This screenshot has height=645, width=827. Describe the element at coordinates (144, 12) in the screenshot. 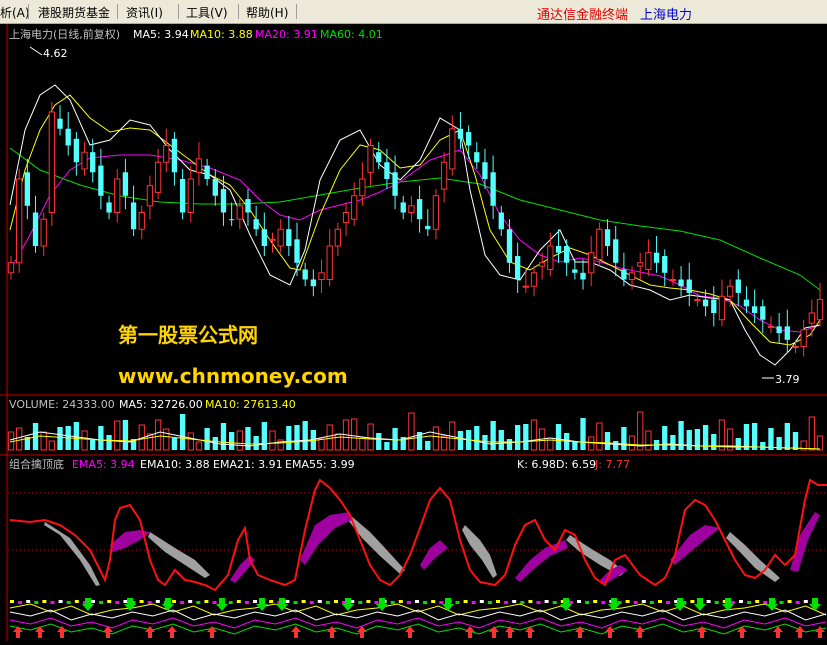

I see `menu-item-news: 资讯(I)` at that location.